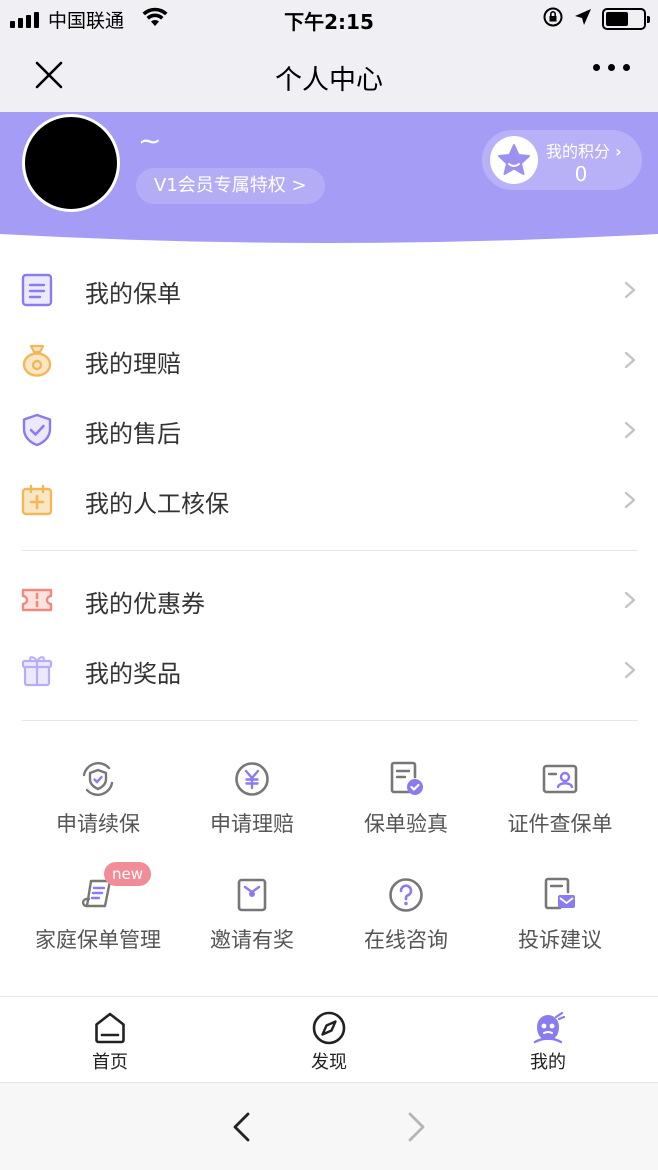  I want to click on shortcut-verify-policy: 保单验真, so click(406, 808).